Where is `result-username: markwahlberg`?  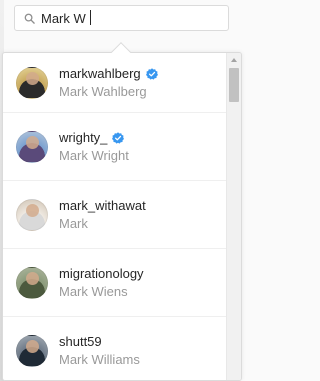
result-username: markwahlberg is located at coordinates (100, 73).